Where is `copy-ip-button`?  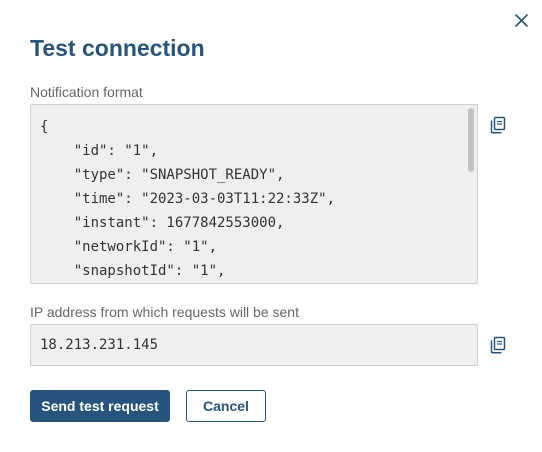 copy-ip-button is located at coordinates (498, 345).